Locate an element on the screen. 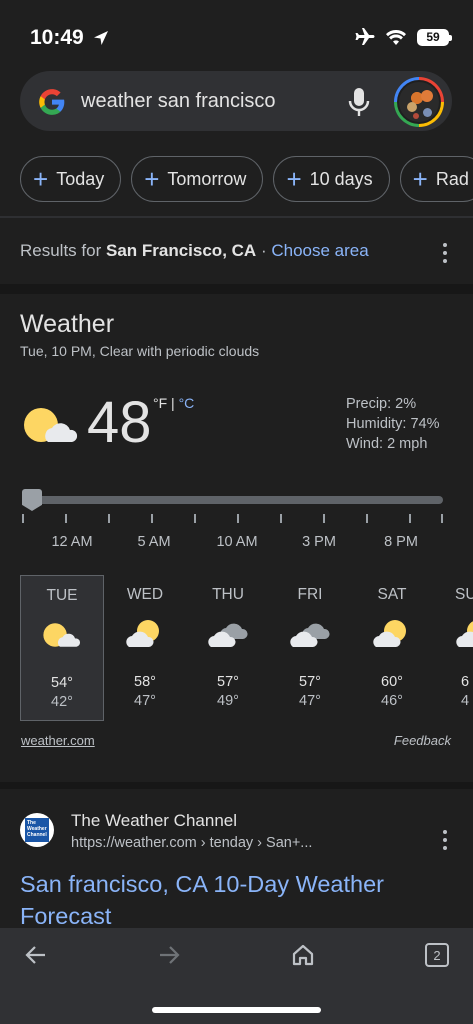 This screenshot has width=473, height=1024. weather-title: Weather is located at coordinates (67, 324).